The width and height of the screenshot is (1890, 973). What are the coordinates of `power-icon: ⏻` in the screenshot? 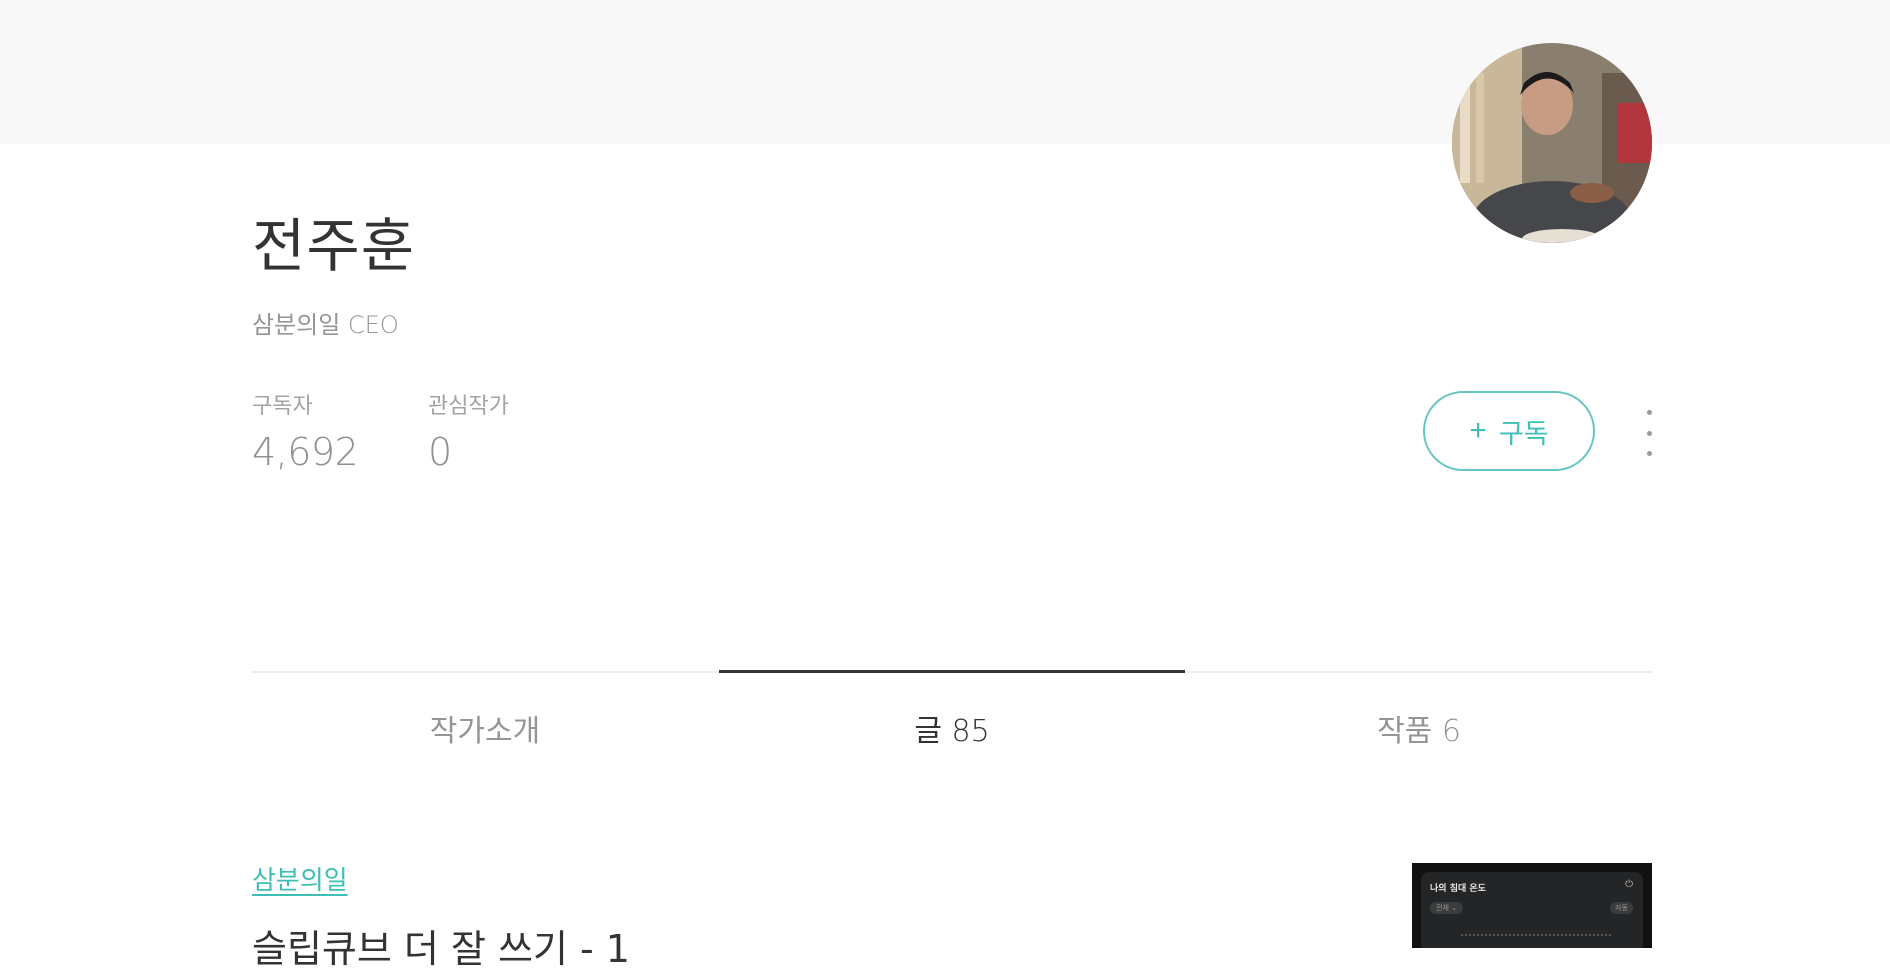 It's located at (1629, 884).